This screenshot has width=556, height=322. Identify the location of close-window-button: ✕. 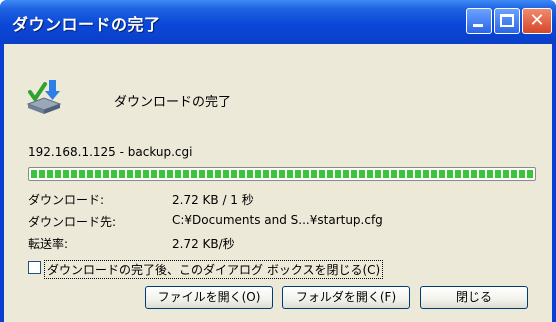
(537, 21).